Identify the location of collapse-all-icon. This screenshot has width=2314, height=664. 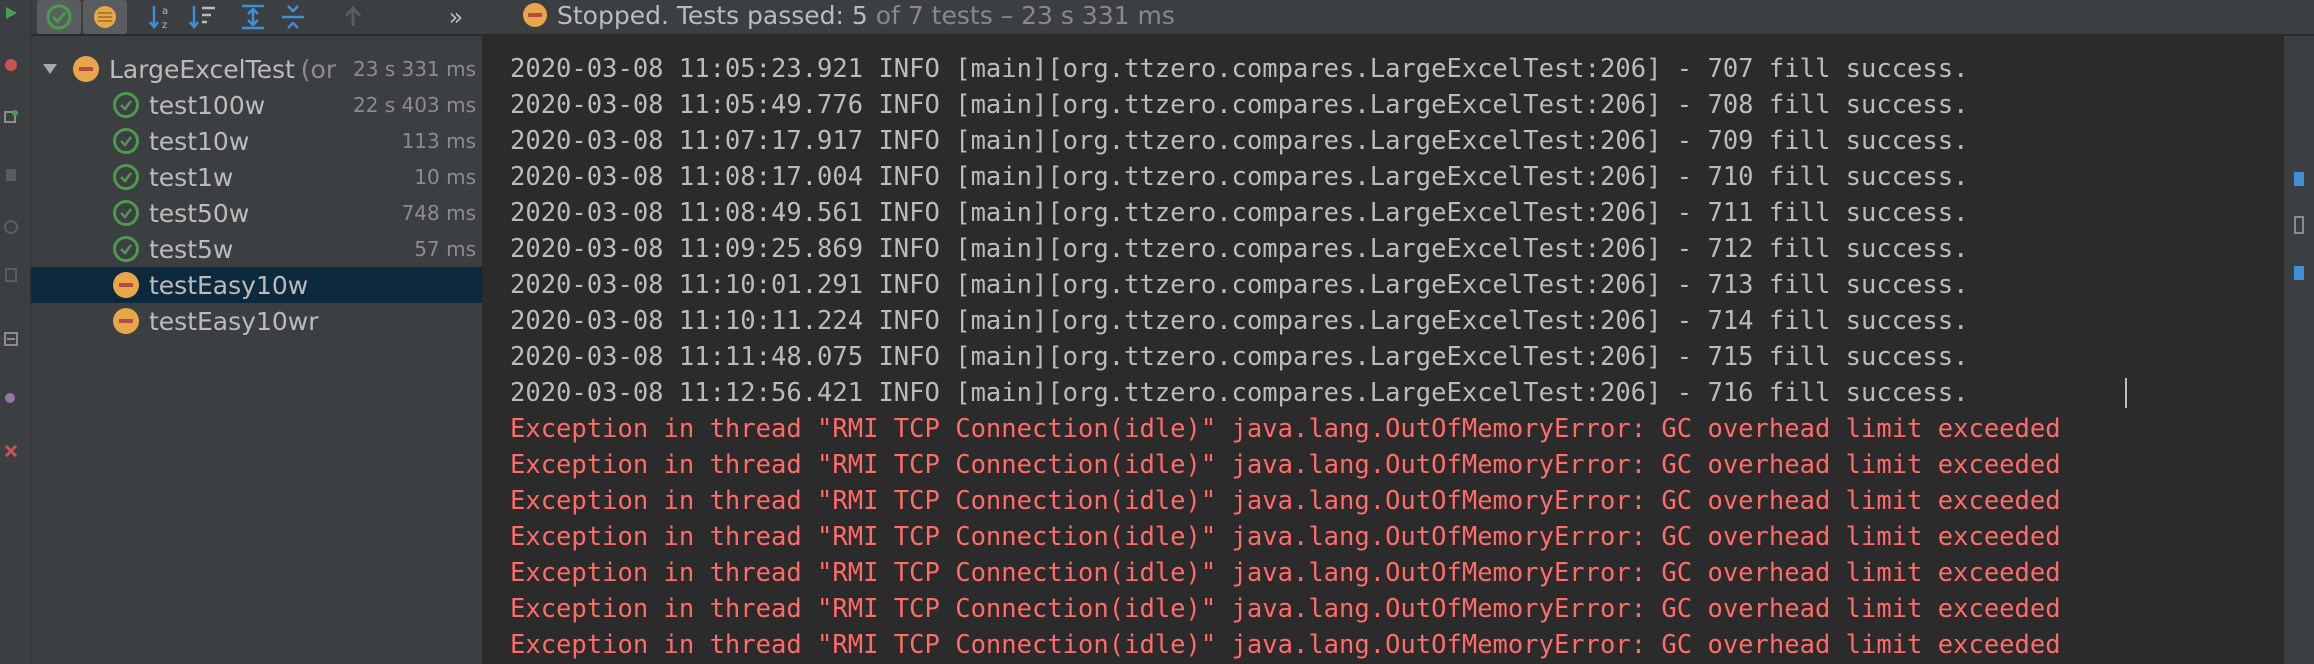
(293, 17).